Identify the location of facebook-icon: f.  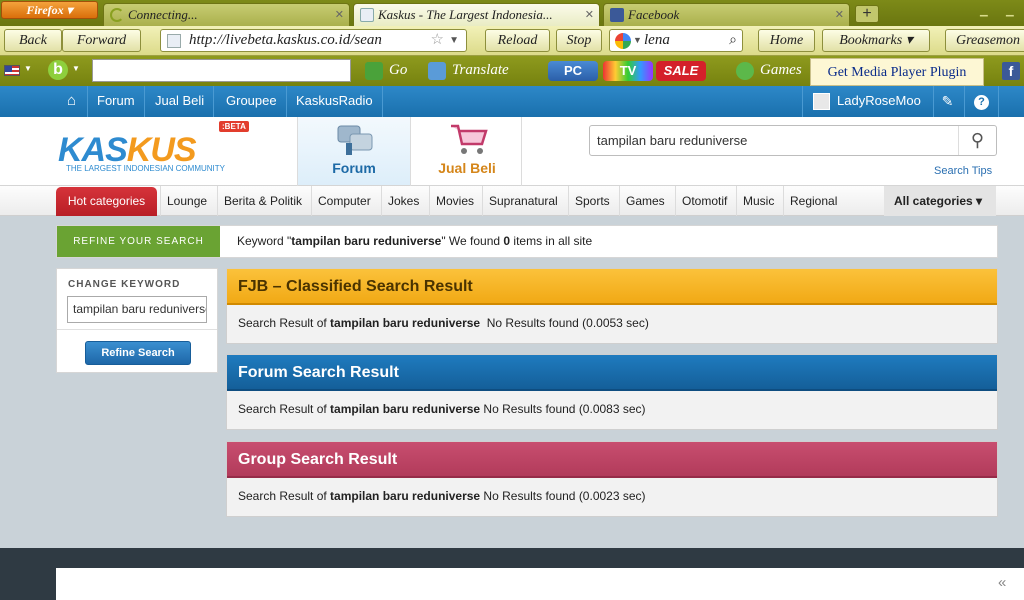
(1011, 71).